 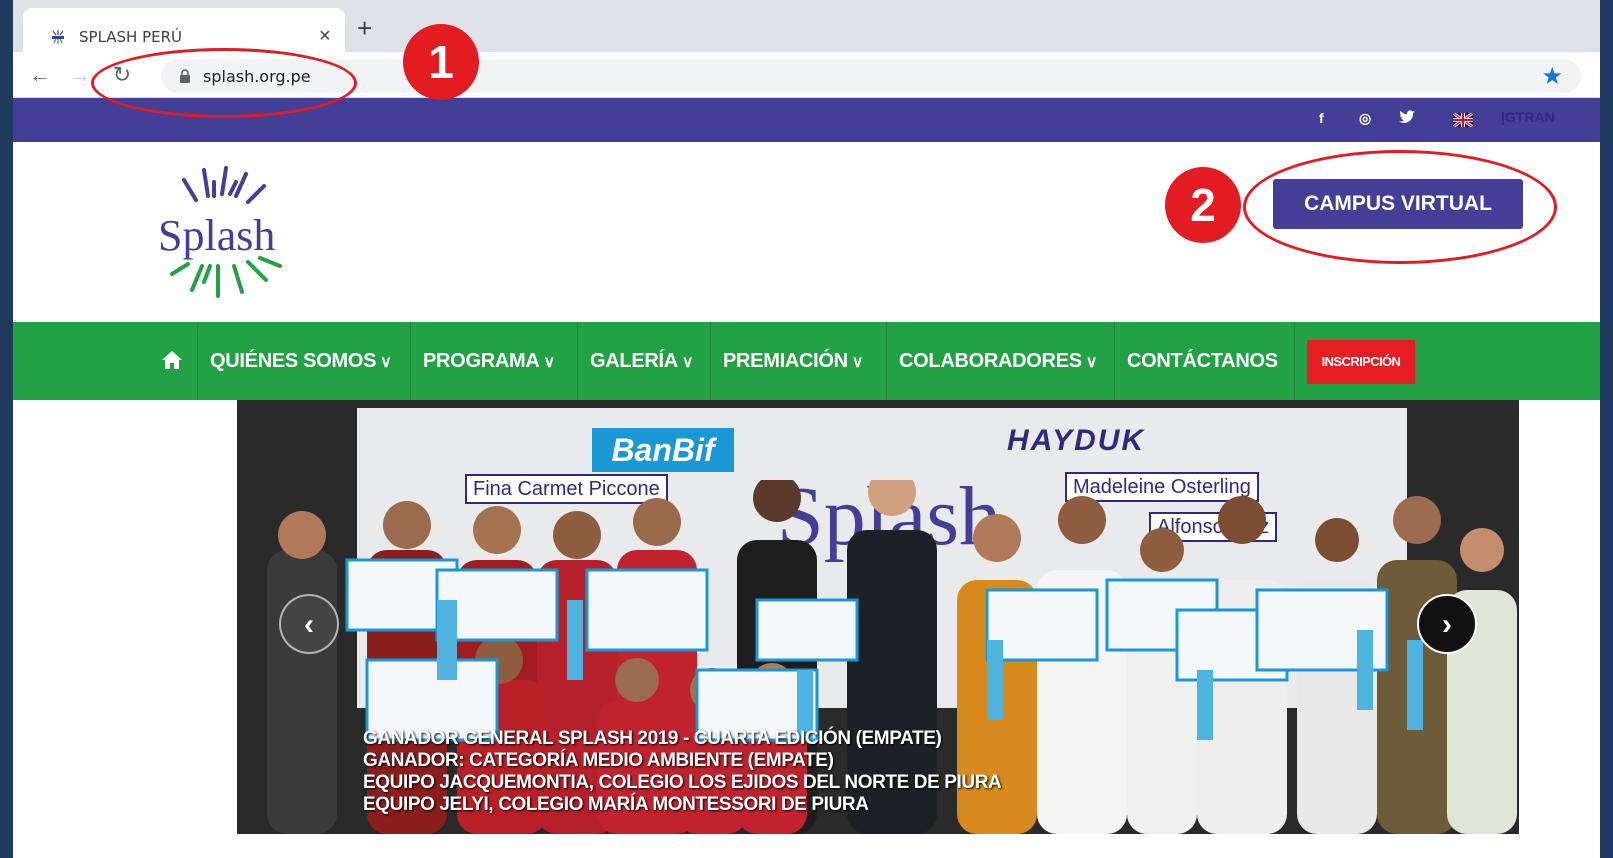 What do you see at coordinates (990, 361) in the screenshot?
I see `nav-item-label: COLABORADORES` at bounding box center [990, 361].